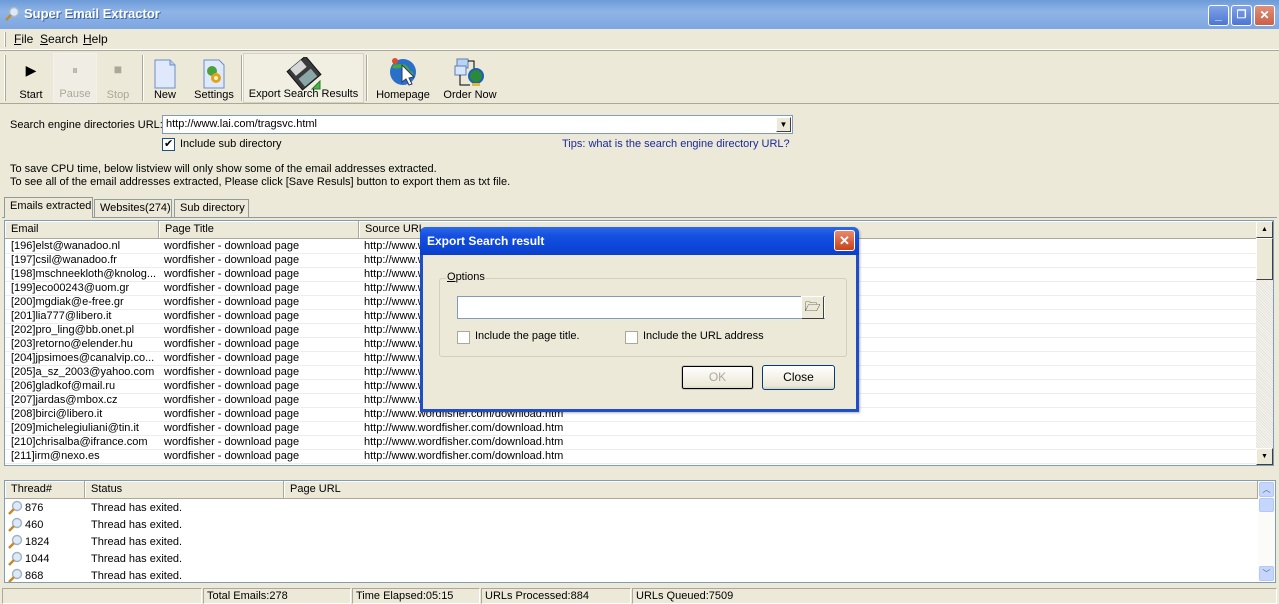 The height and width of the screenshot is (604, 1279). Describe the element at coordinates (703, 336) in the screenshot. I see `include-url-address-label: Include the URL address` at that location.